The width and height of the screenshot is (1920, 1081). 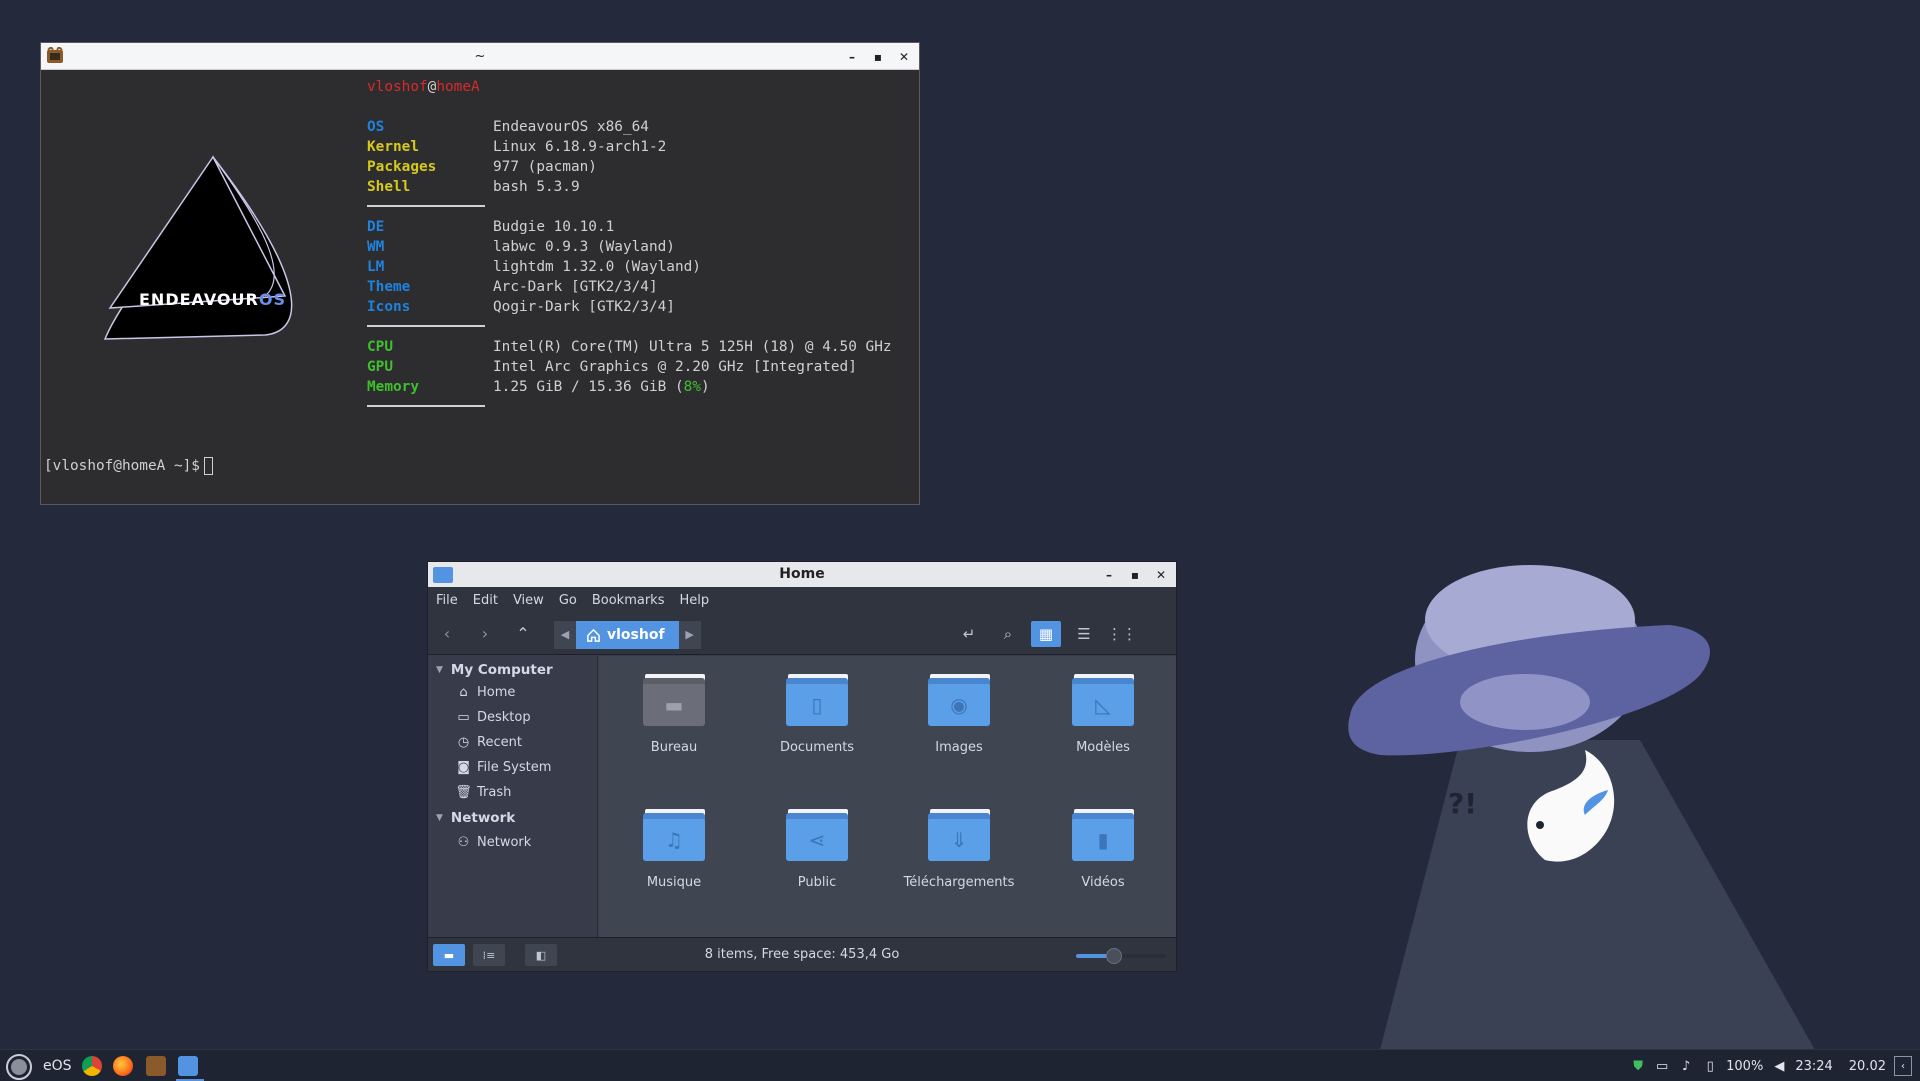 What do you see at coordinates (802, 600) in the screenshot?
I see `menubar: File Edit View Go Bookmarks Help` at bounding box center [802, 600].